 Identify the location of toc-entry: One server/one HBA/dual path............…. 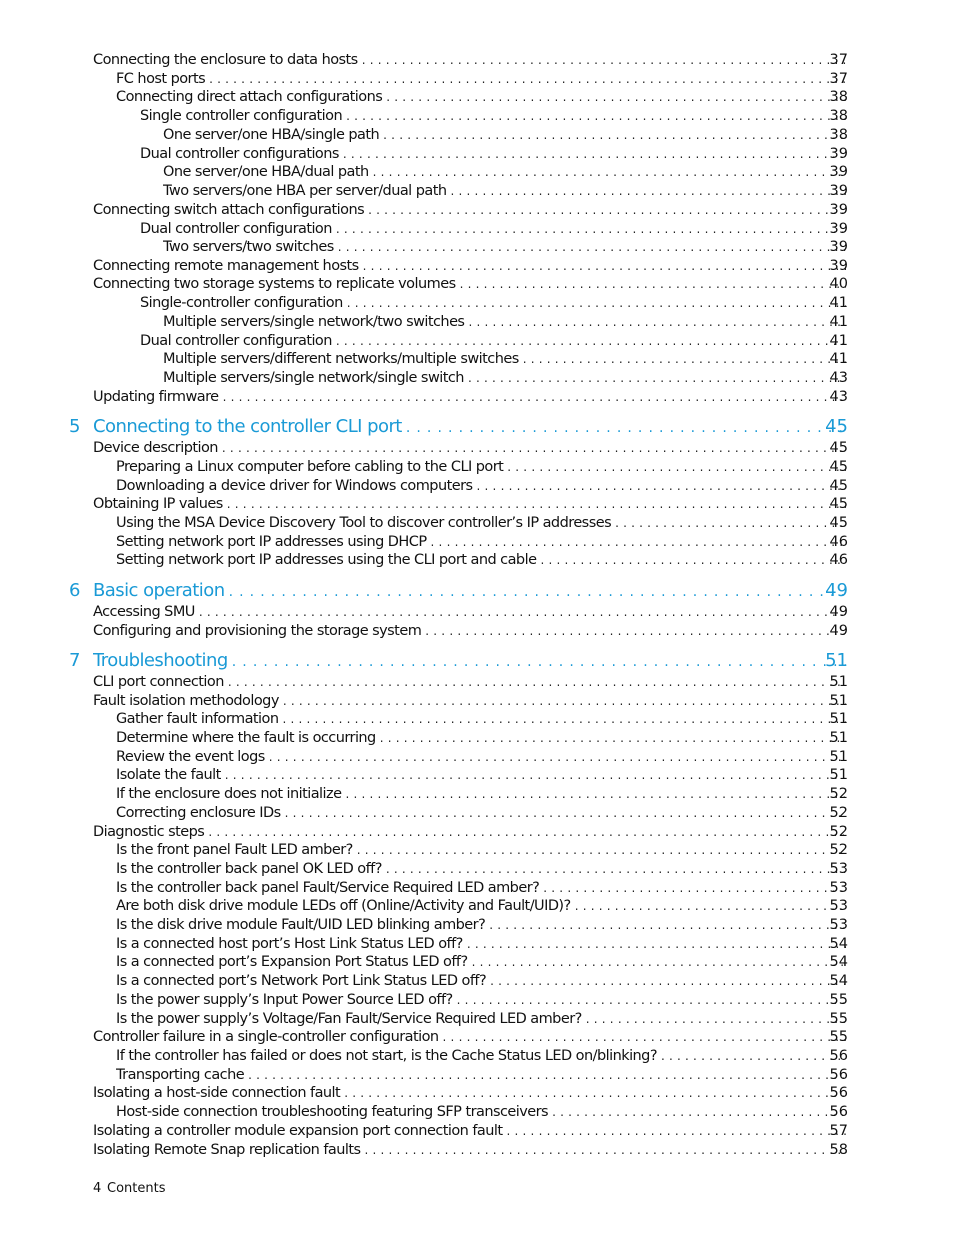
(477, 172).